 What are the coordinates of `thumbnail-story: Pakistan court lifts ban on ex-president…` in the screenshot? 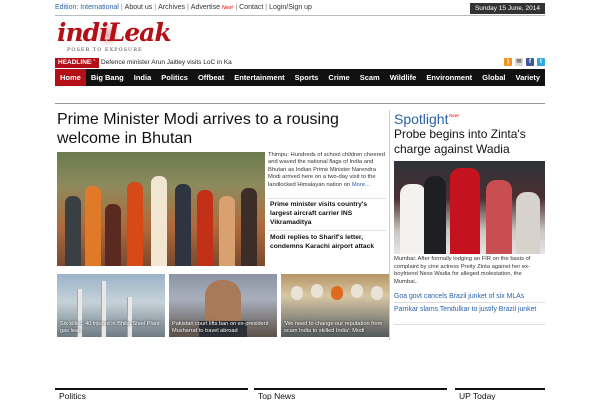 It's located at (223, 305).